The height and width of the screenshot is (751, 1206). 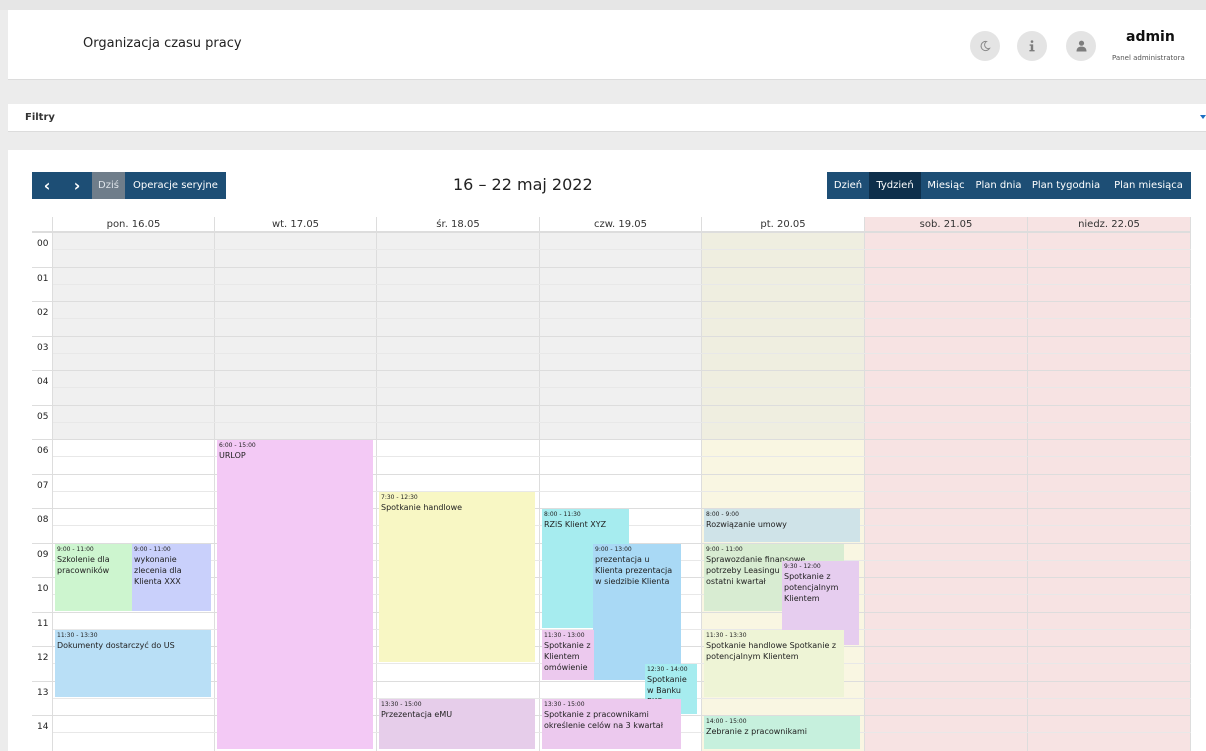 I want to click on event-block: 9:00 - 11:00 Szkolenie dla pracowników, so click(x=94, y=577).